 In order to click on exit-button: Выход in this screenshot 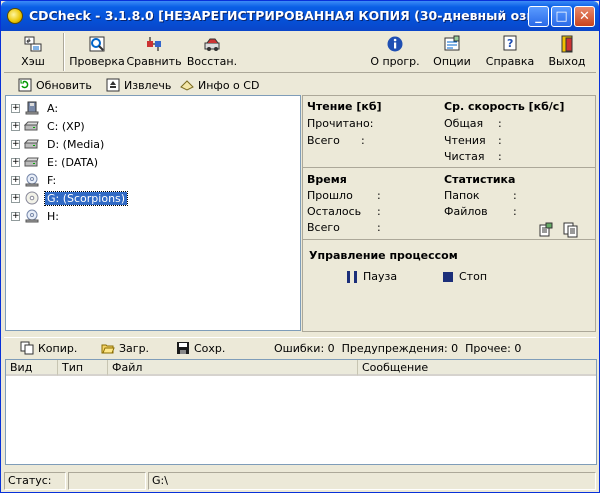, I will do `click(567, 52)`.